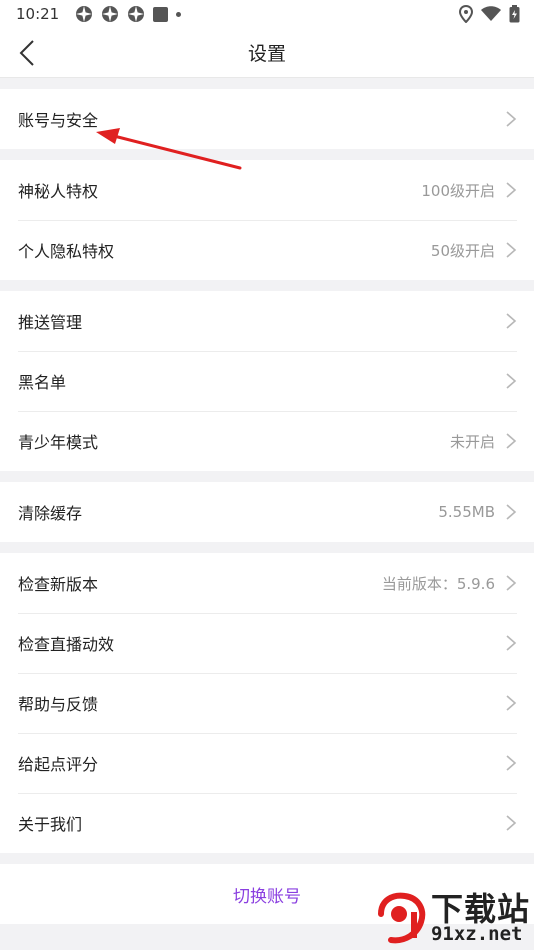  Describe the element at coordinates (179, 14) in the screenshot. I see `more-notifications-dot-icon` at that location.